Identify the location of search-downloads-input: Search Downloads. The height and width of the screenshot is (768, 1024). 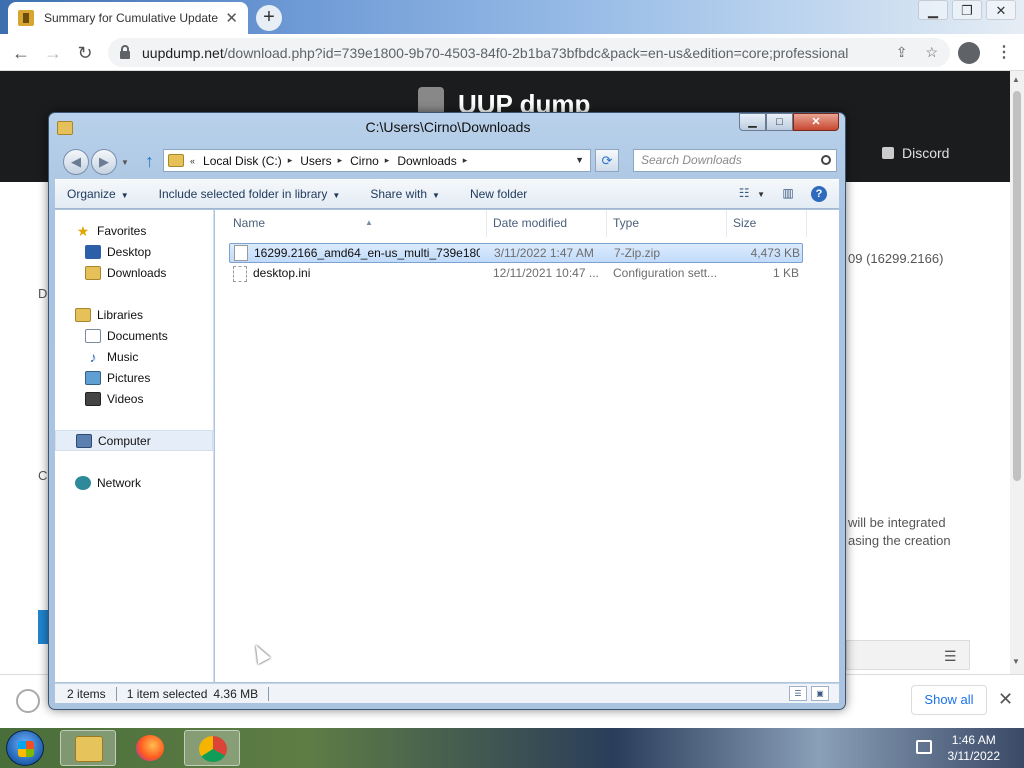
(735, 160).